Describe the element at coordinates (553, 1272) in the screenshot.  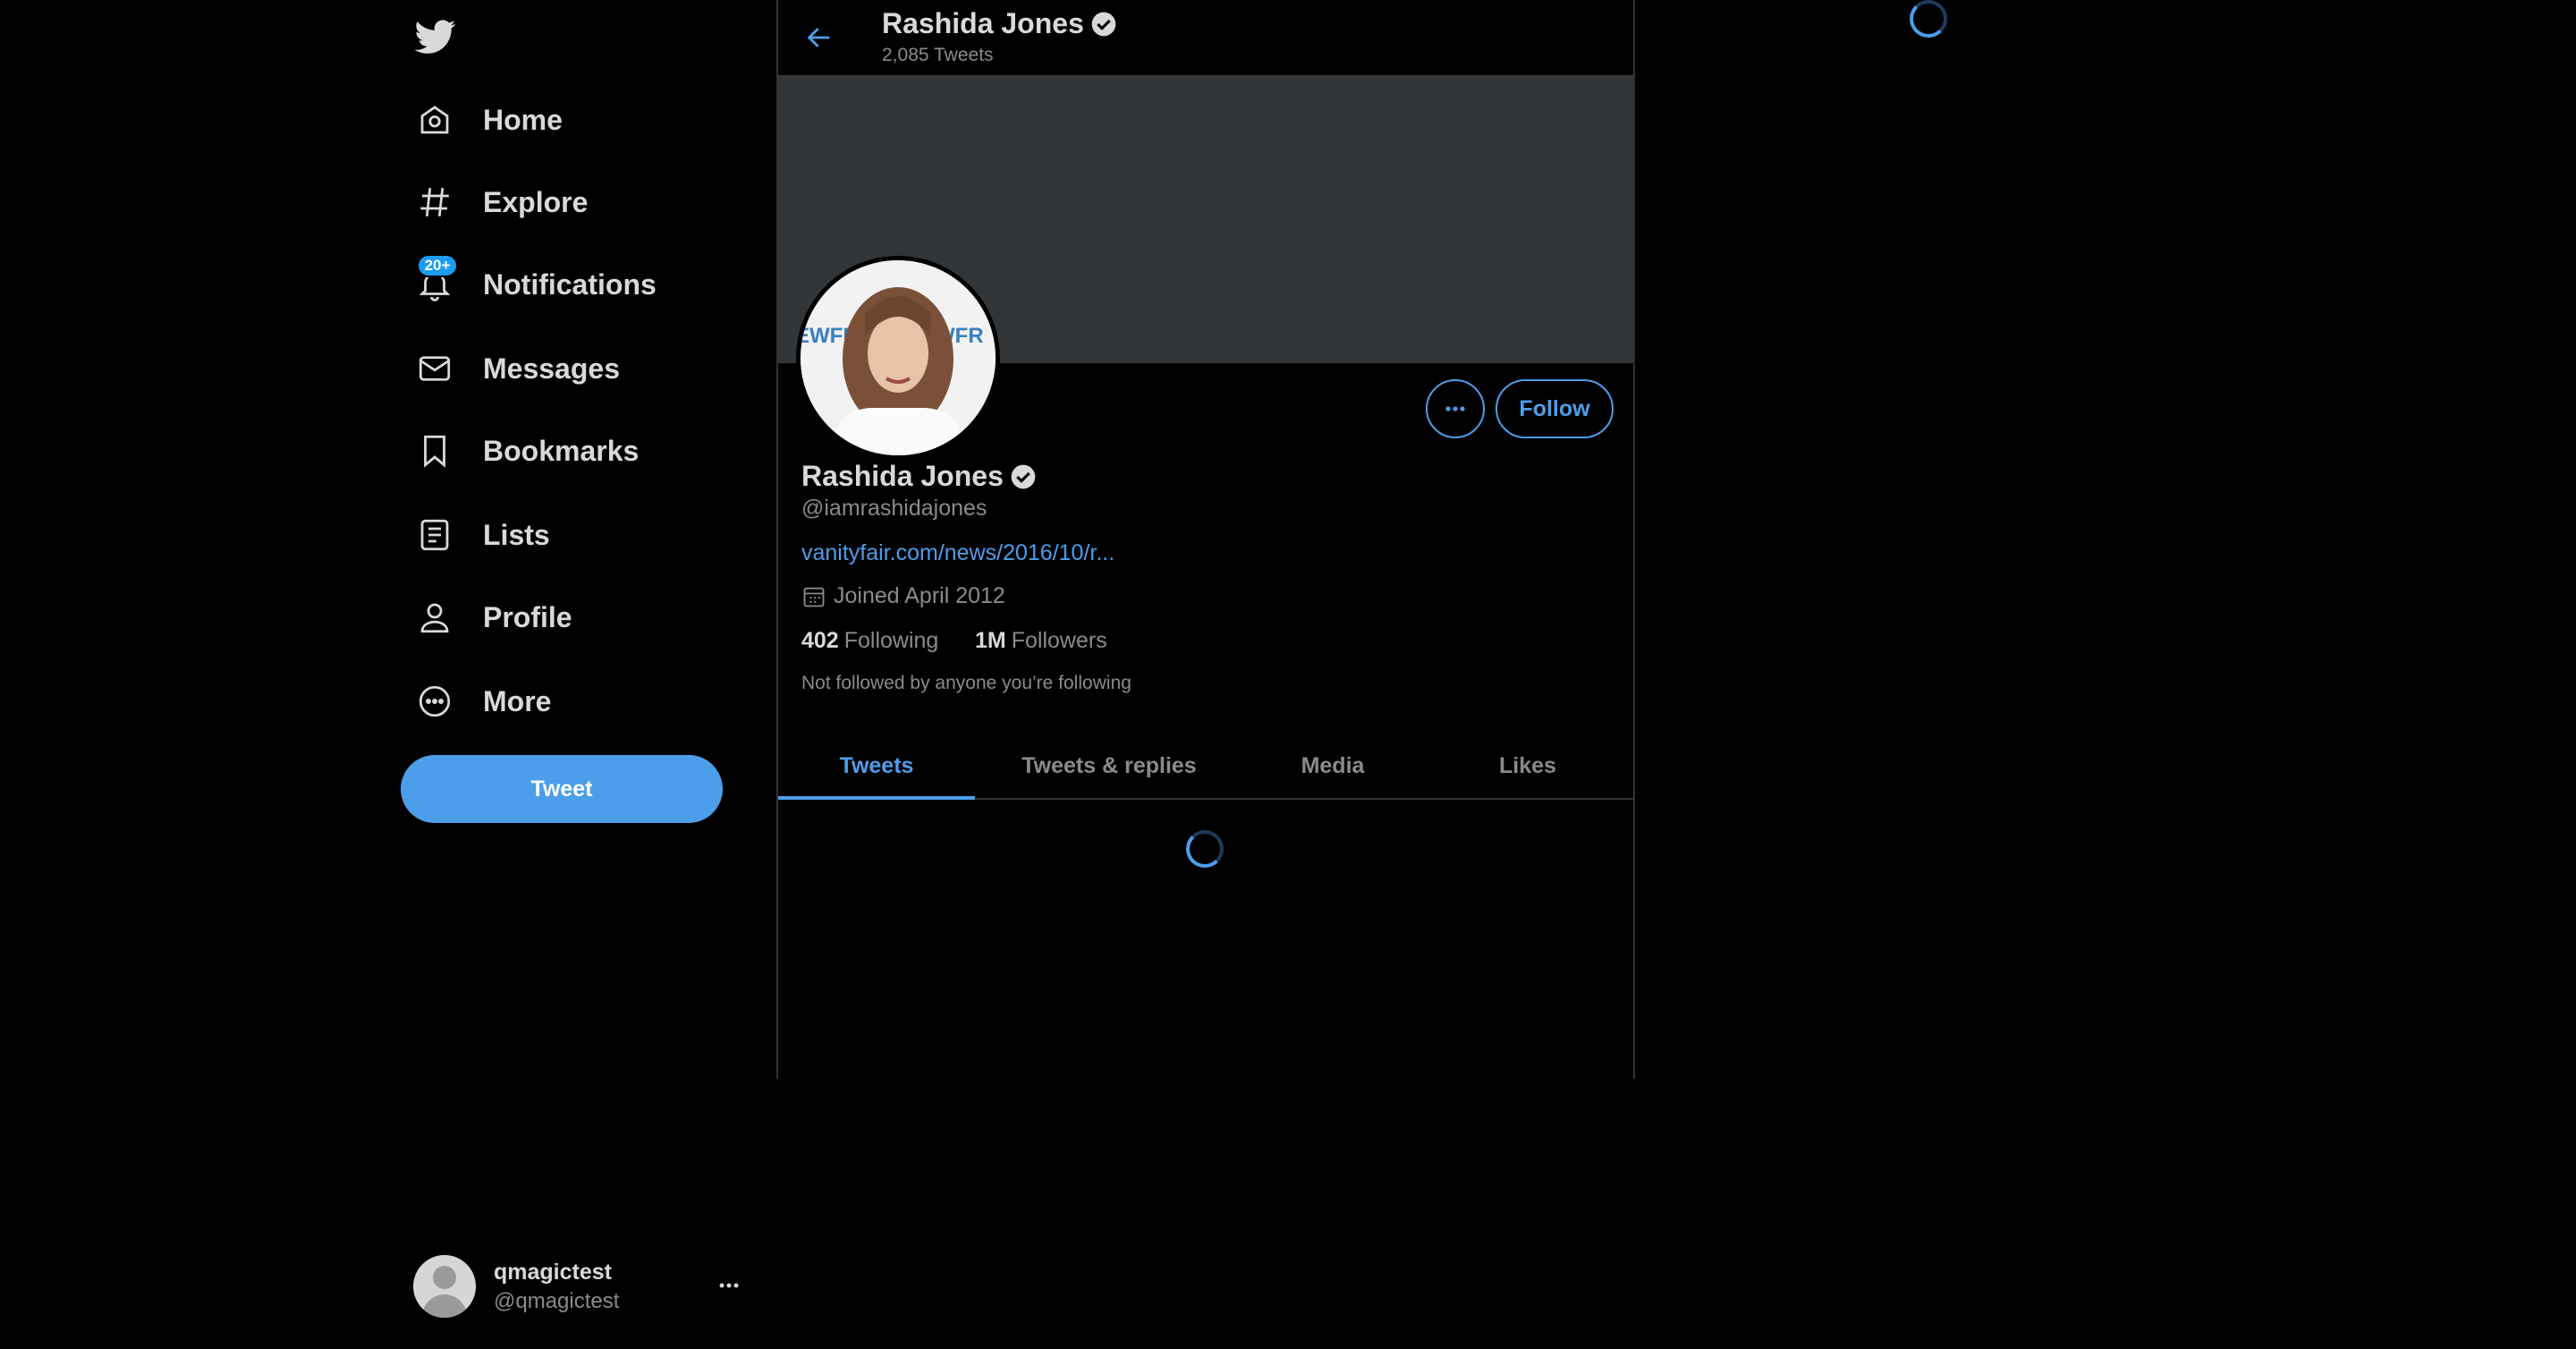
I see `account-name: qmagictest` at that location.